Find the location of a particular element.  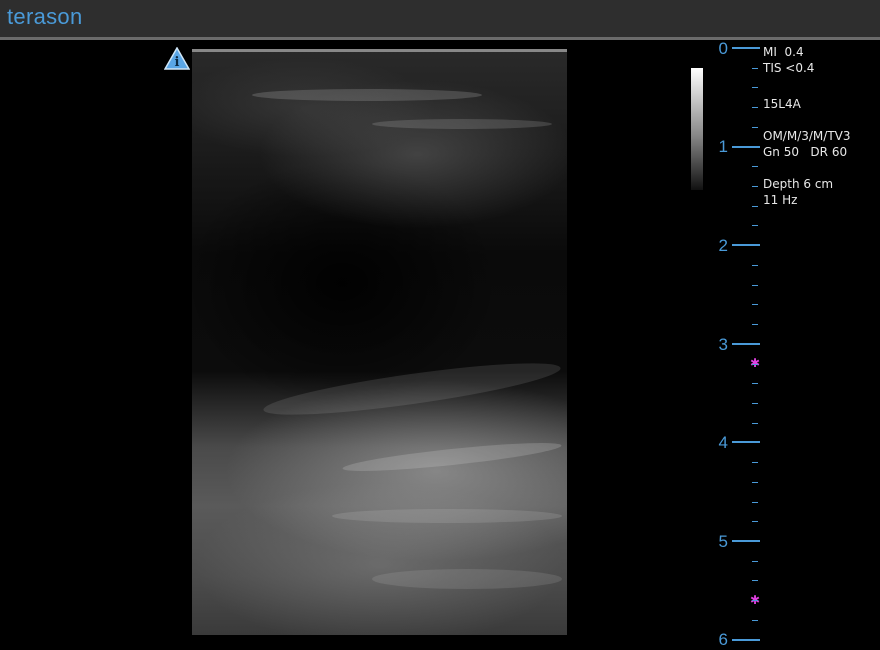

info-icon: i is located at coordinates (177, 59).